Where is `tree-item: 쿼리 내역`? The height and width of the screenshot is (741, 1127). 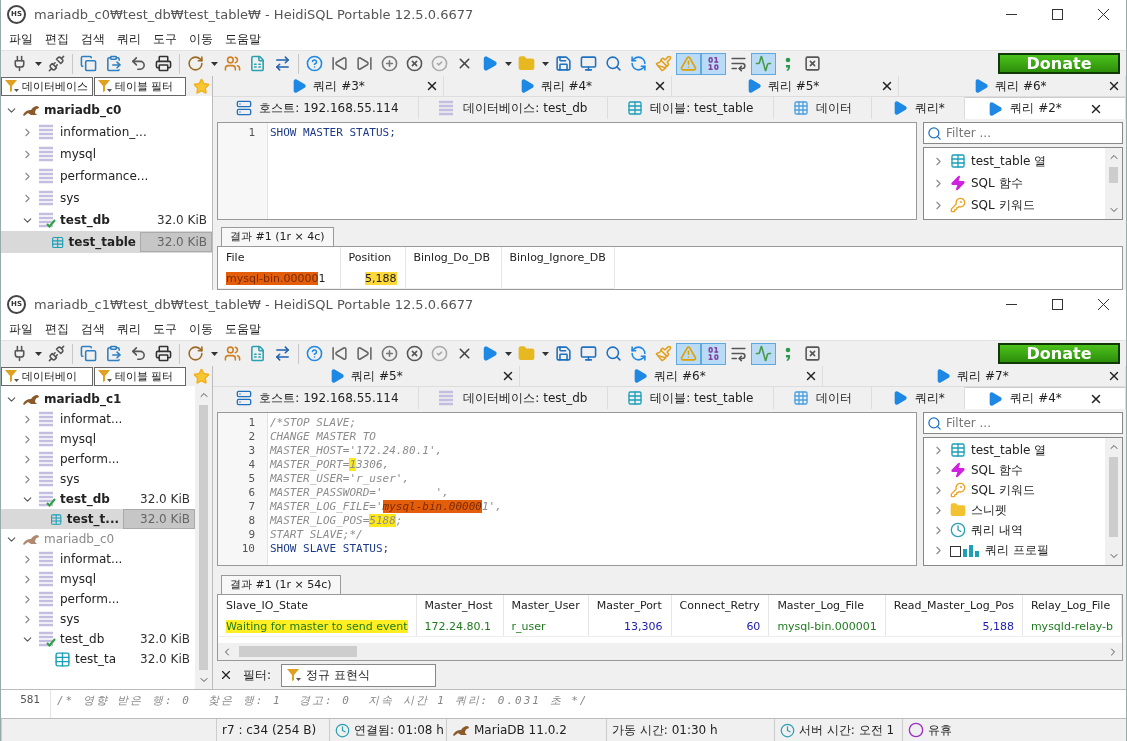
tree-item: 쿼리 내역 is located at coordinates (1014, 530).